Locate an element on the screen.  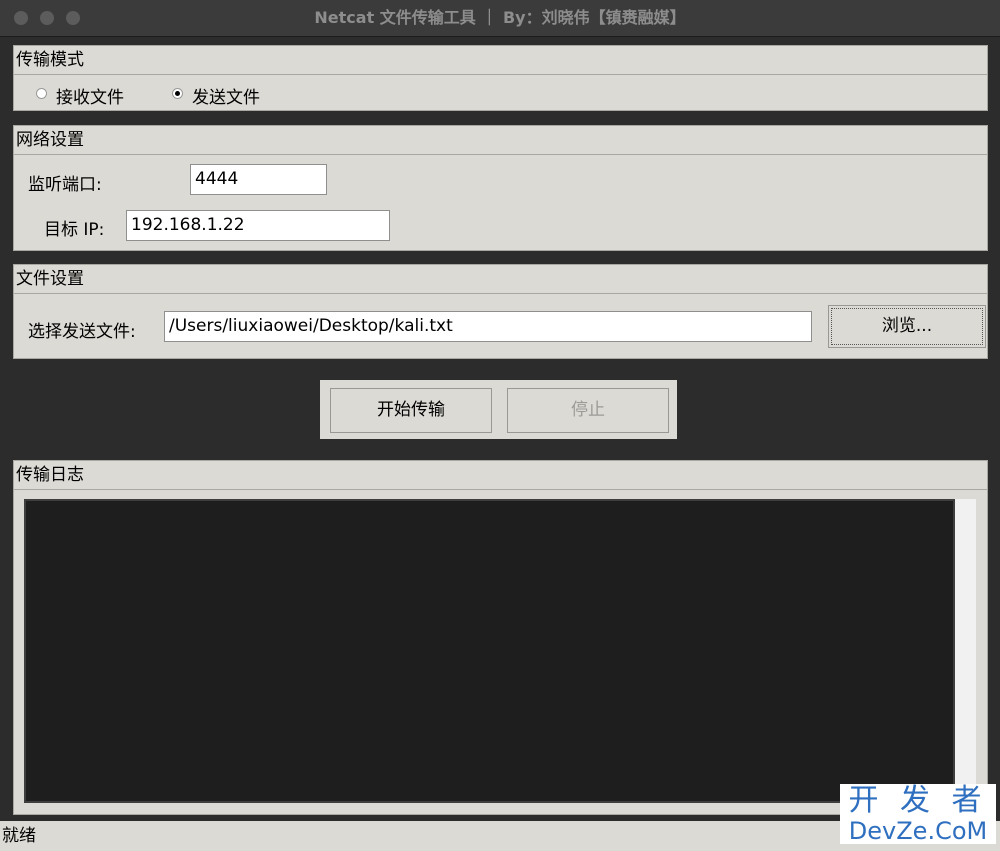
target-ip-label: 目标 IP: is located at coordinates (74, 230).